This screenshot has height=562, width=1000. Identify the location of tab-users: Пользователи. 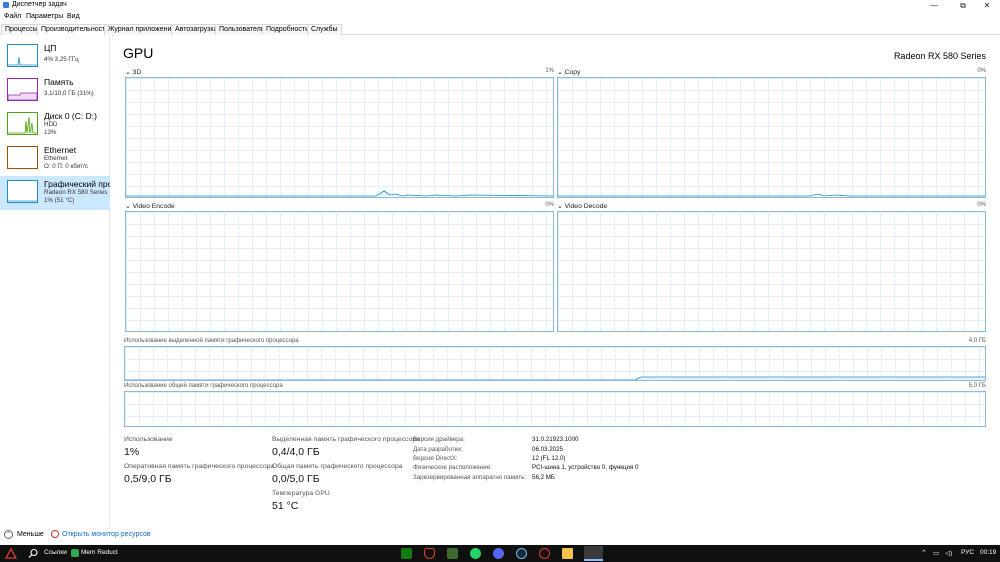
(242, 29).